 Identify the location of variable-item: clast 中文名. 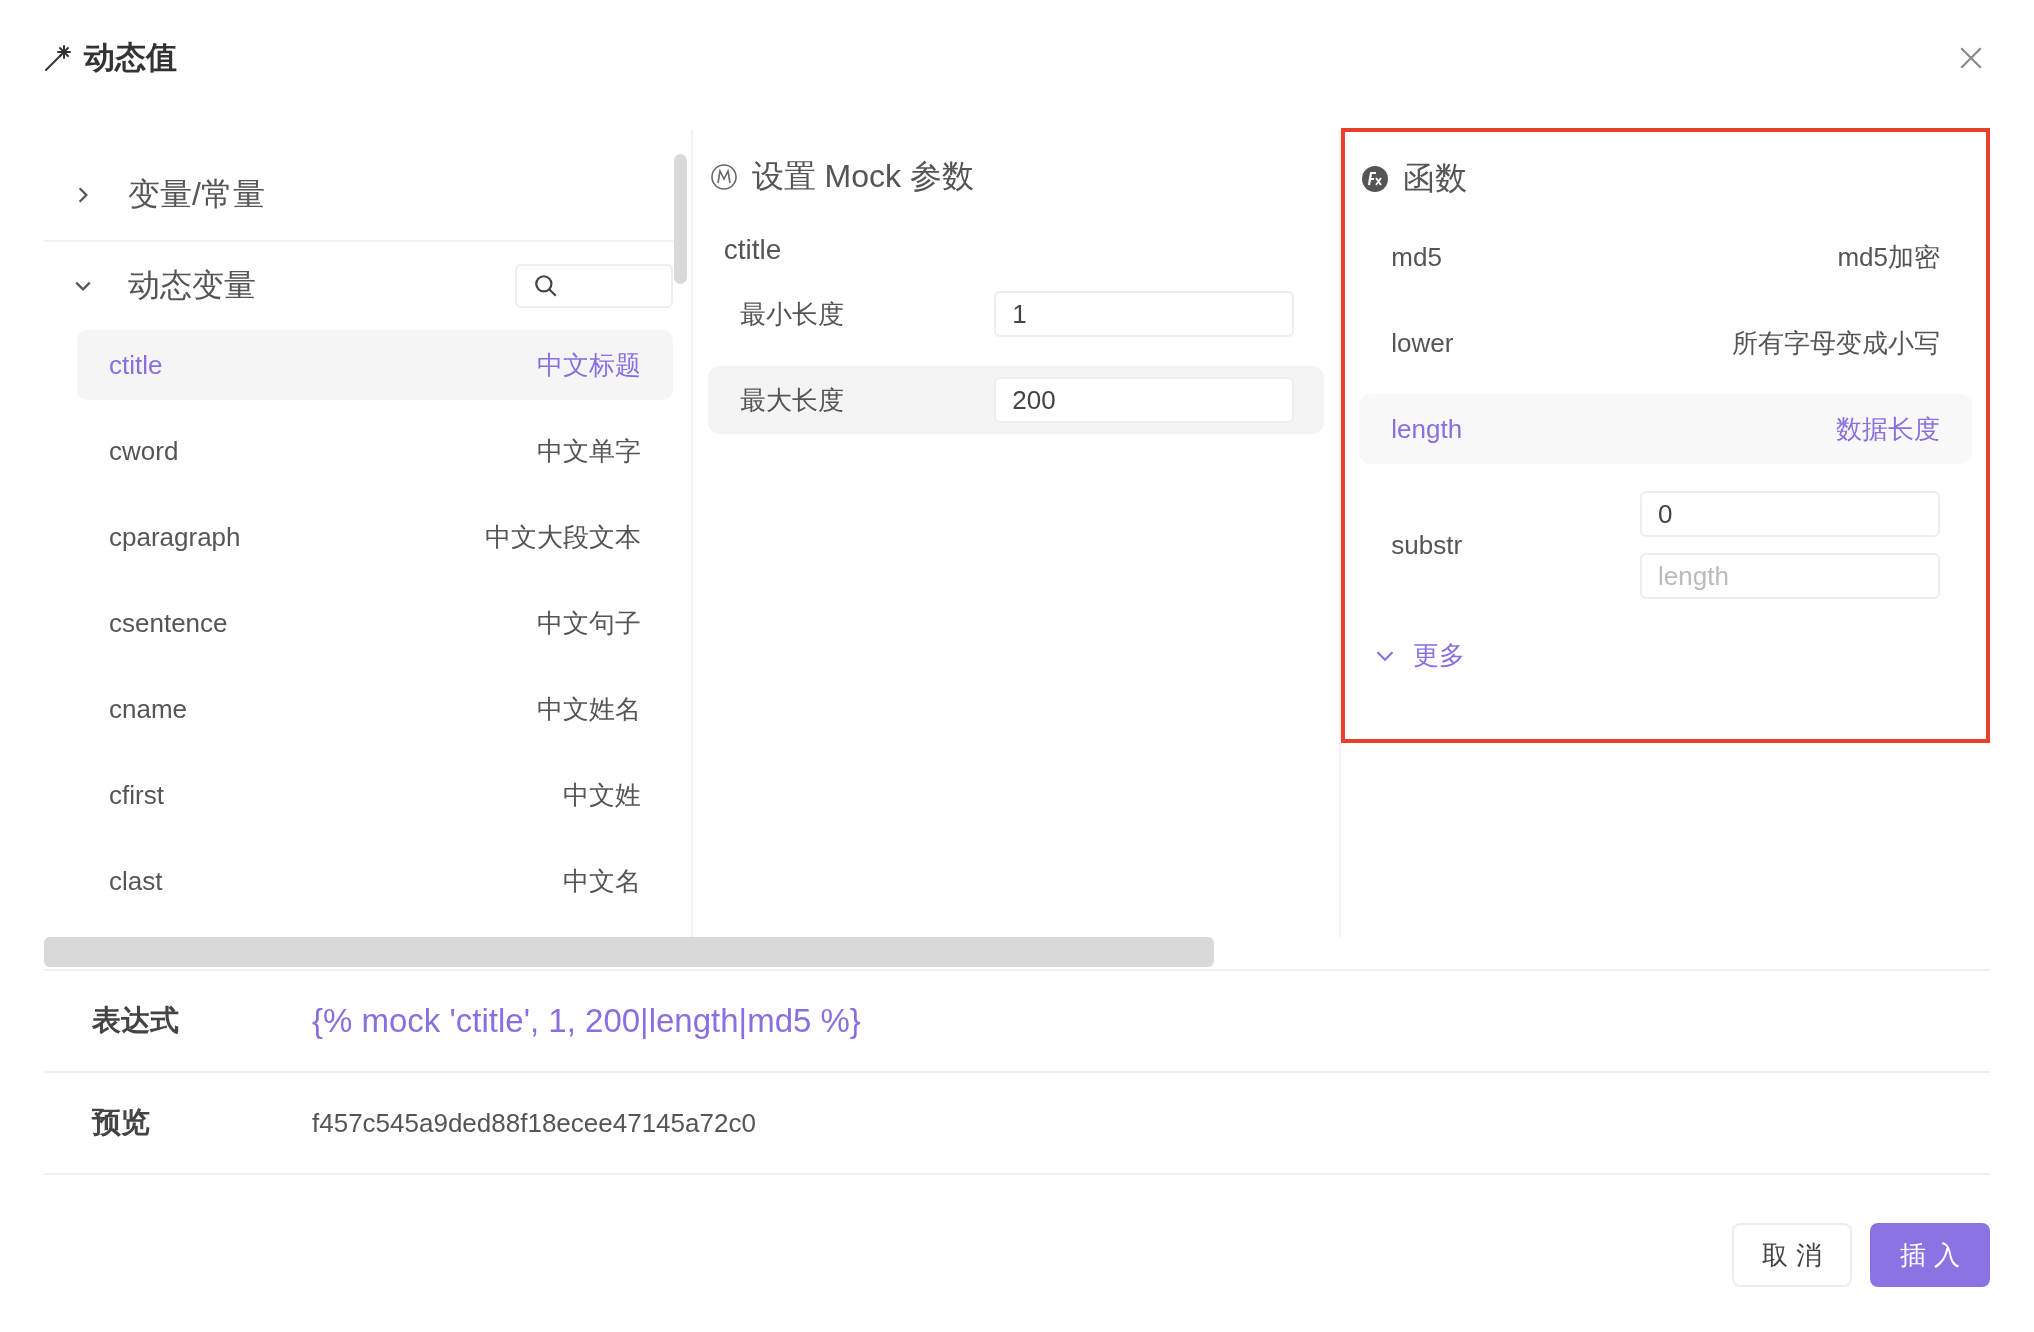
(375, 881).